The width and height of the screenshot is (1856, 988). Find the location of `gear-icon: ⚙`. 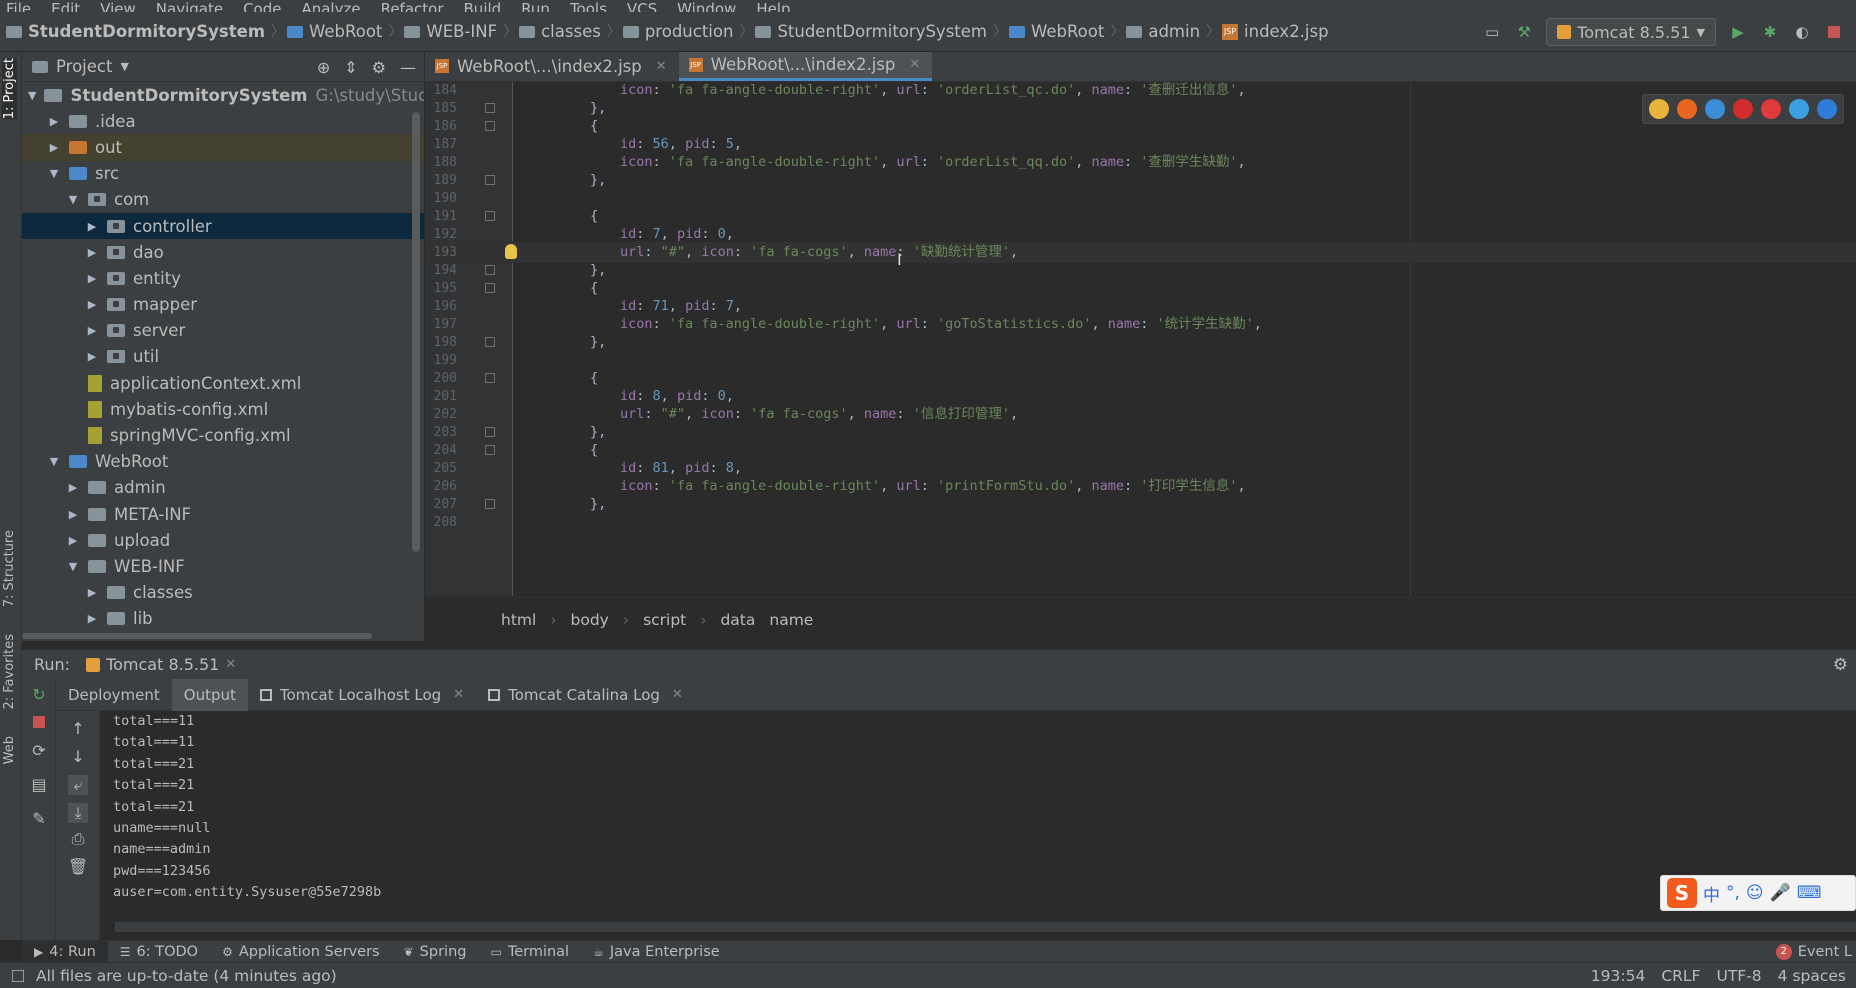

gear-icon: ⚙ is located at coordinates (1840, 665).